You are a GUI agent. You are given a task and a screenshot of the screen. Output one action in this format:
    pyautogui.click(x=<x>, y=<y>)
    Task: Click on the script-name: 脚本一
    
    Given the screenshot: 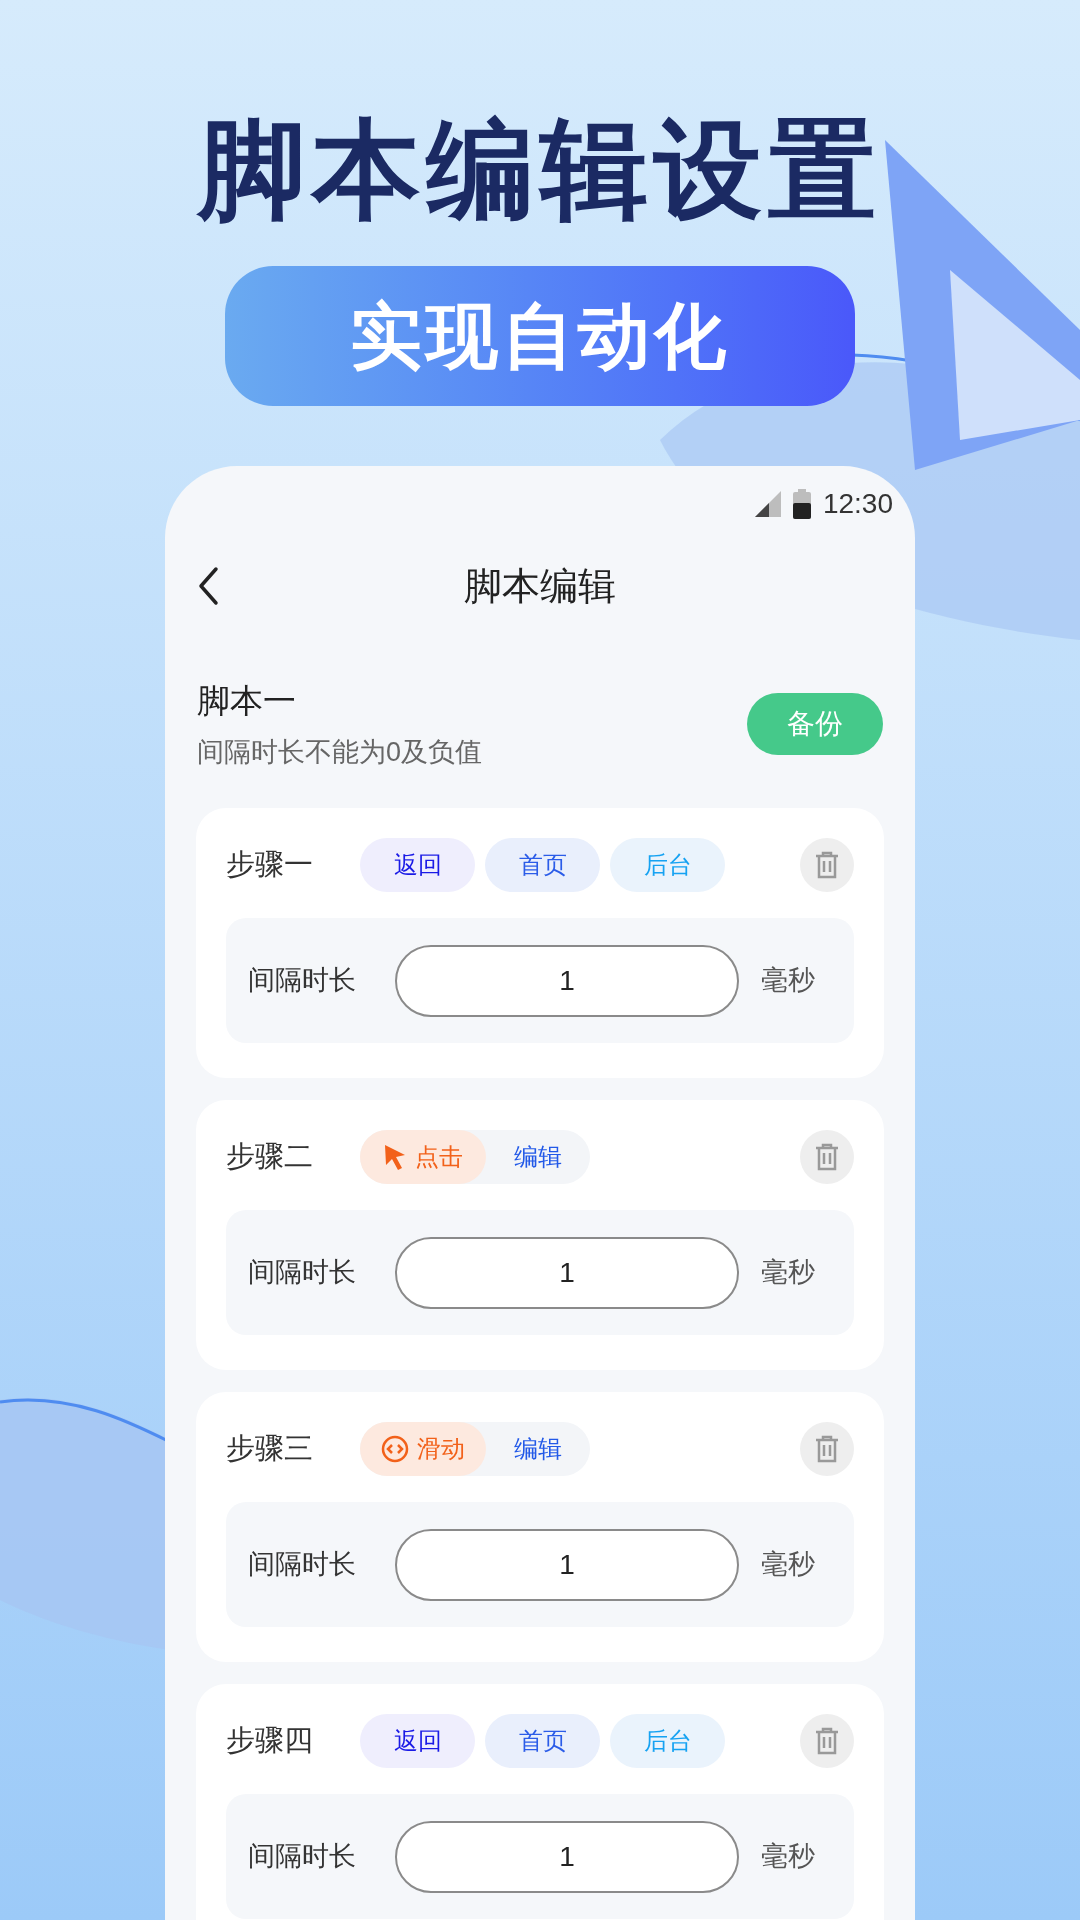 What is the action you would take?
    pyautogui.click(x=247, y=701)
    